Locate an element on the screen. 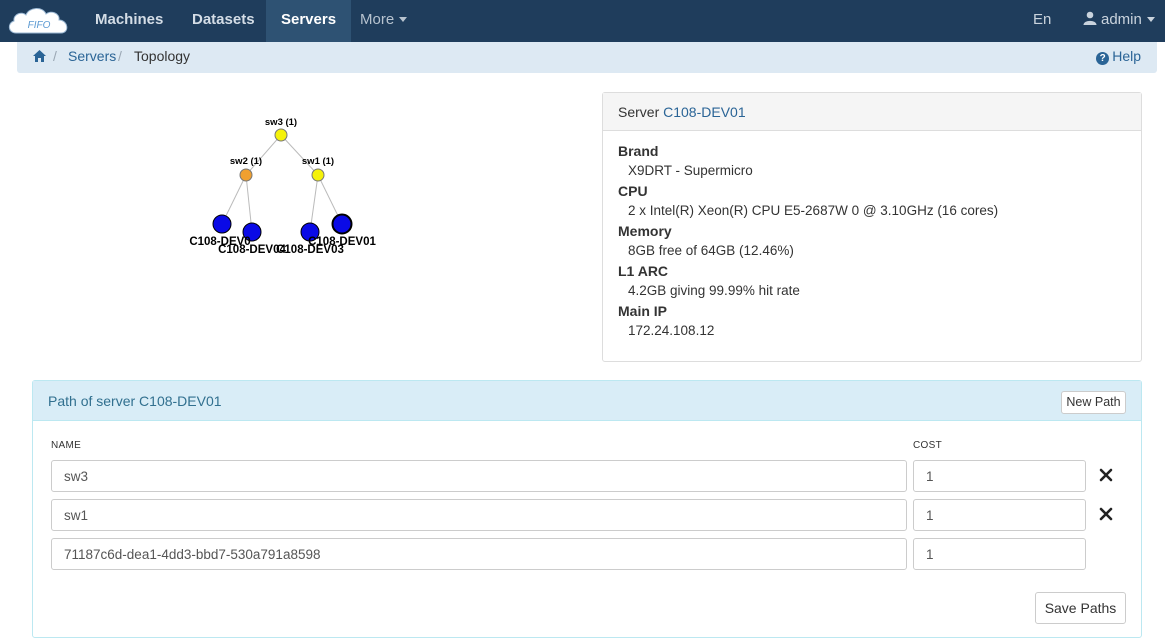  question-circle-icon: ? is located at coordinates (1103, 58).